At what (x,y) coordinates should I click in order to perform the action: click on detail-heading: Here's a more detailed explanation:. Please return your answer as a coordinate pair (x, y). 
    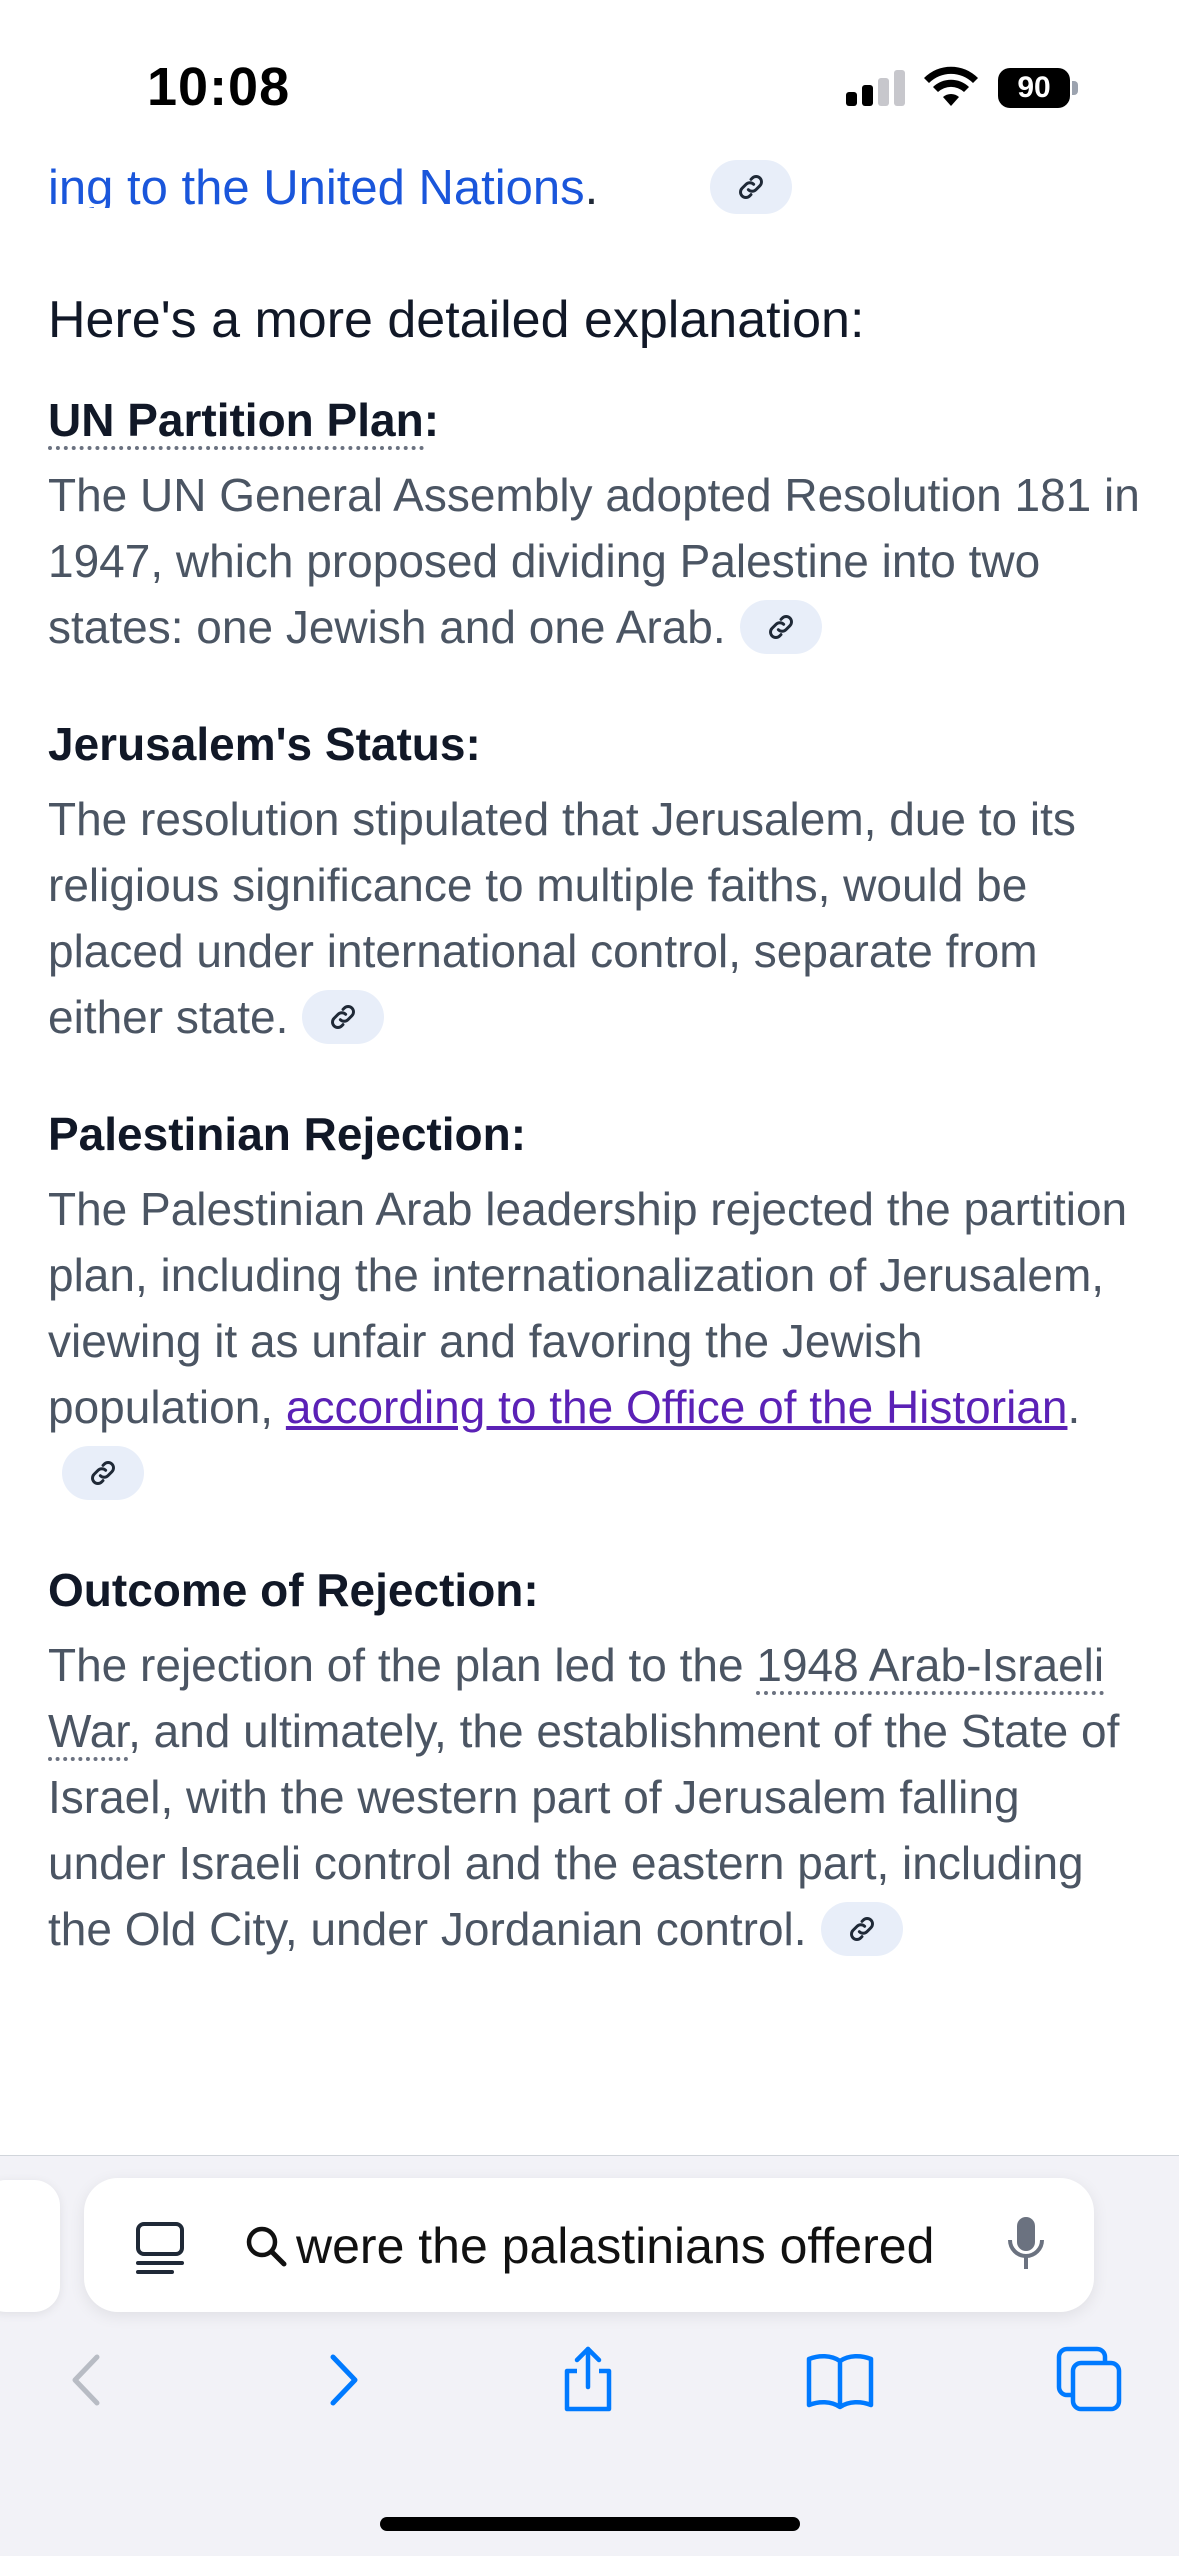
    Looking at the image, I should click on (456, 320).